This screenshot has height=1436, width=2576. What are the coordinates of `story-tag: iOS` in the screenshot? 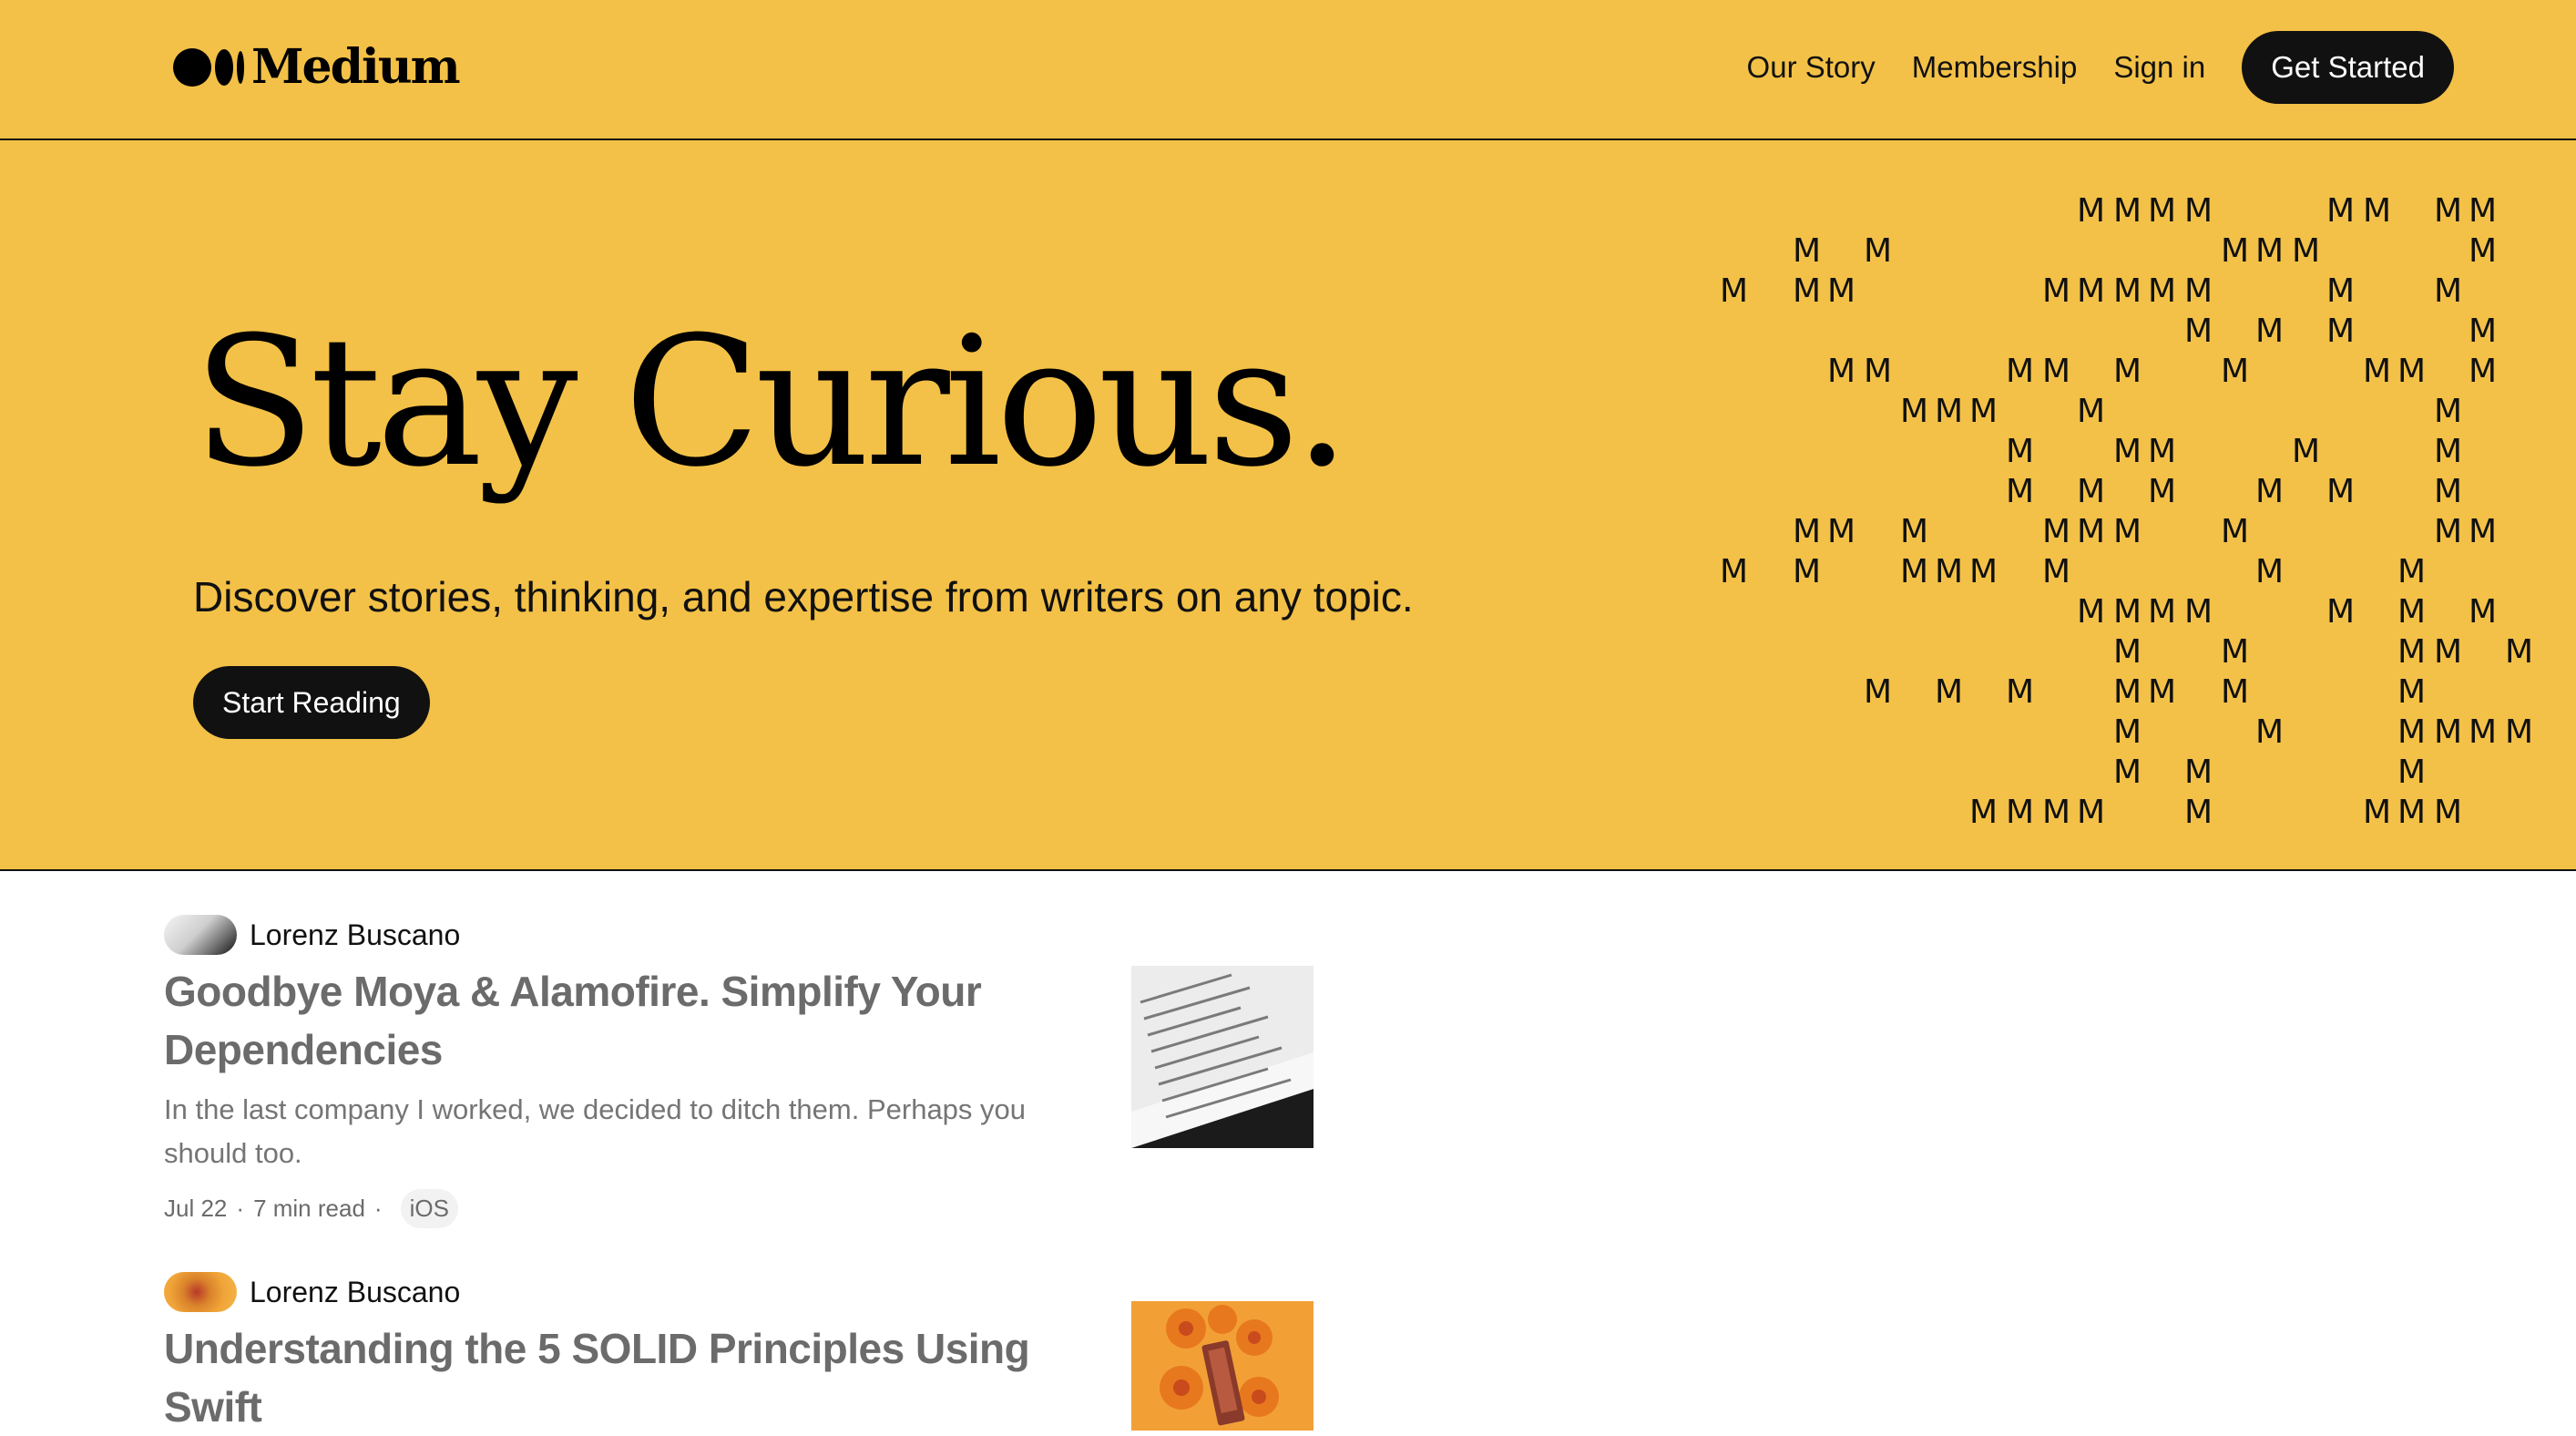 It's located at (429, 1208).